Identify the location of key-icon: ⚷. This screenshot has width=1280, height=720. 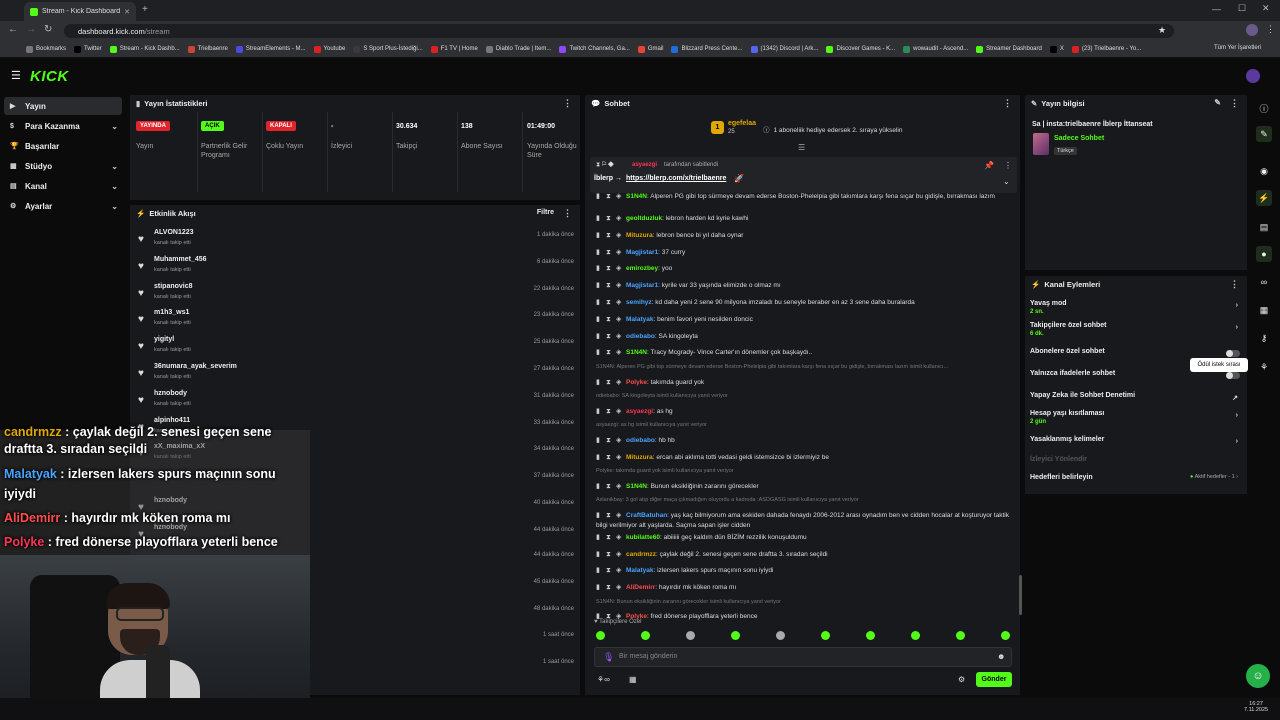
(1264, 338).